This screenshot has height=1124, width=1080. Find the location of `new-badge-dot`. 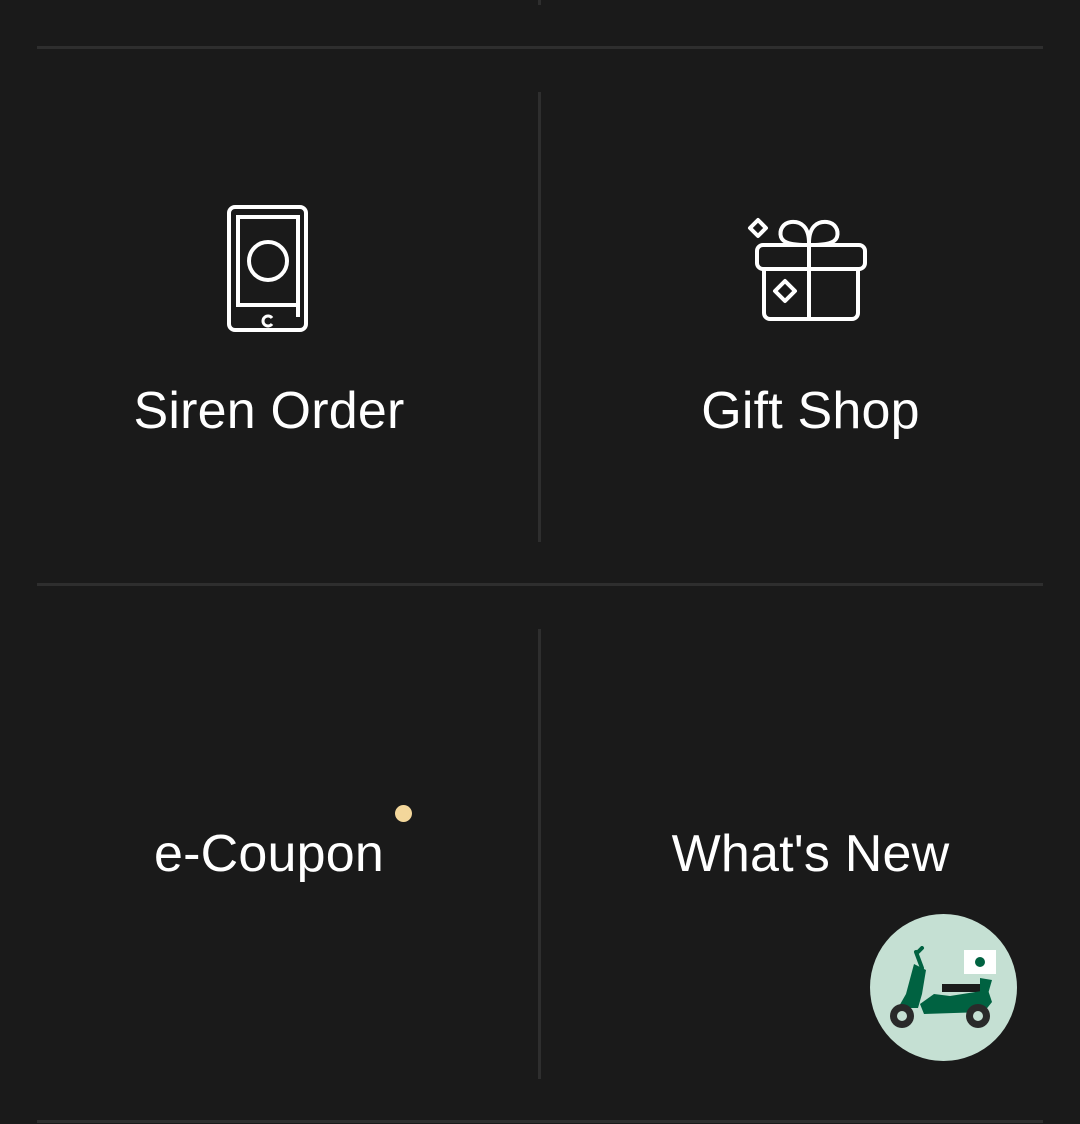

new-badge-dot is located at coordinates (403, 813).